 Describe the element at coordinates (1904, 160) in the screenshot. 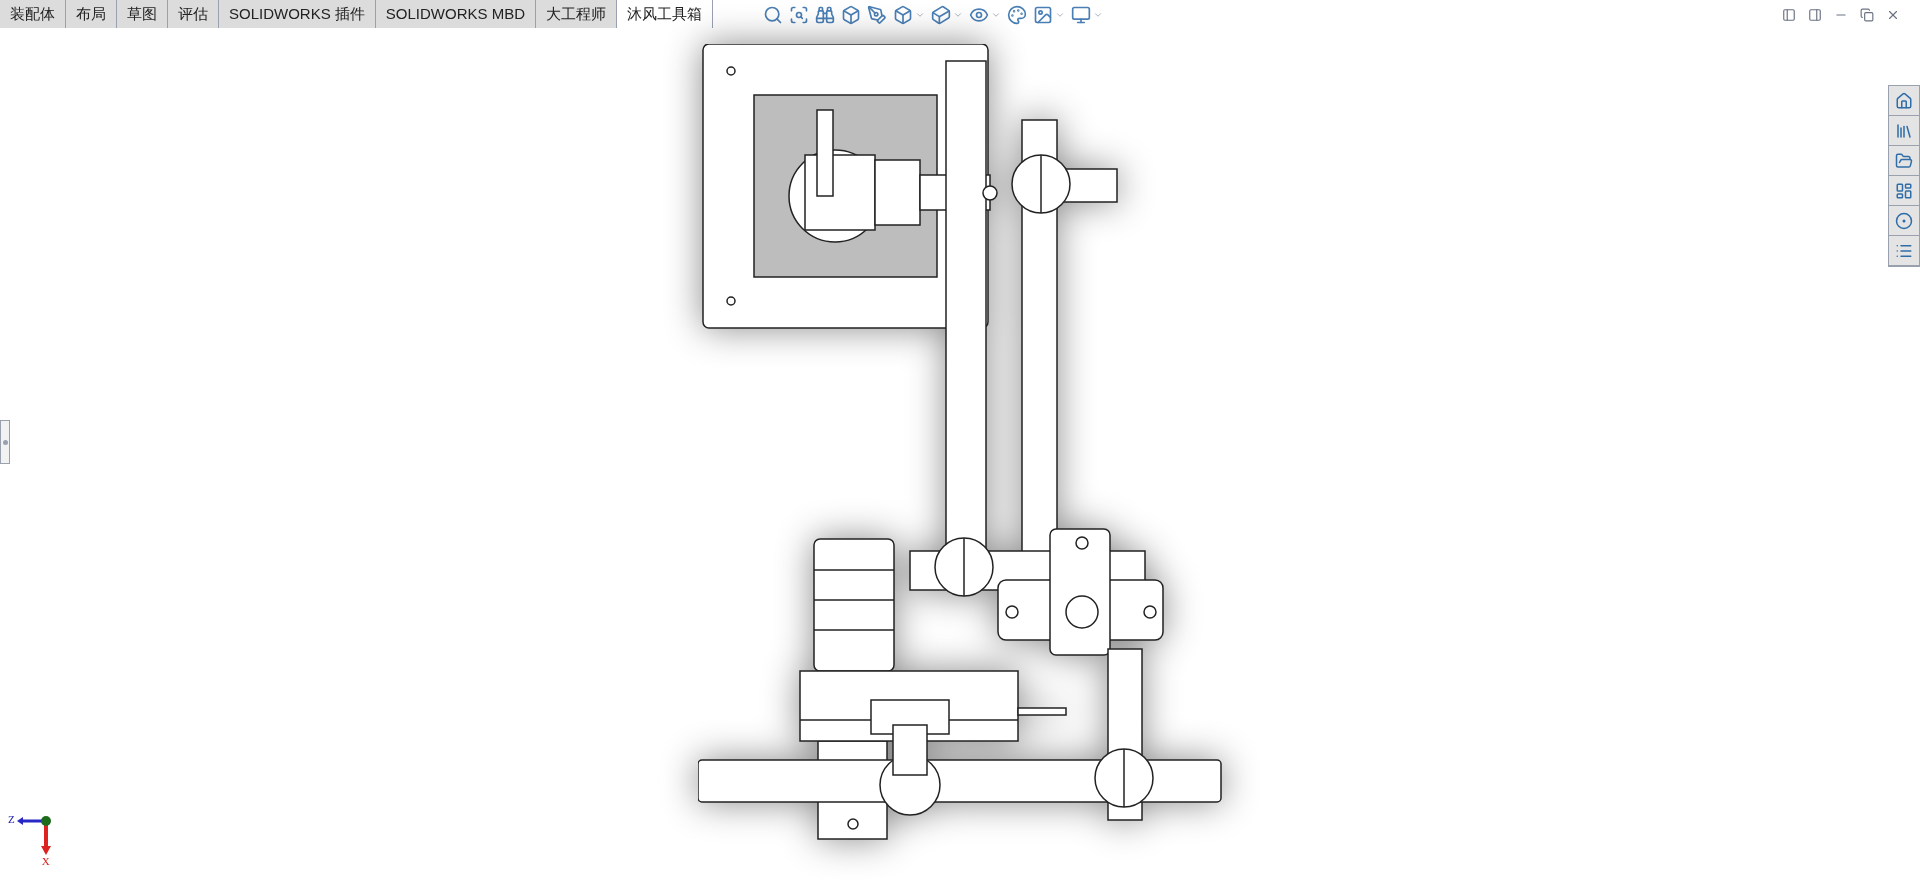

I see `folder-icon` at that location.